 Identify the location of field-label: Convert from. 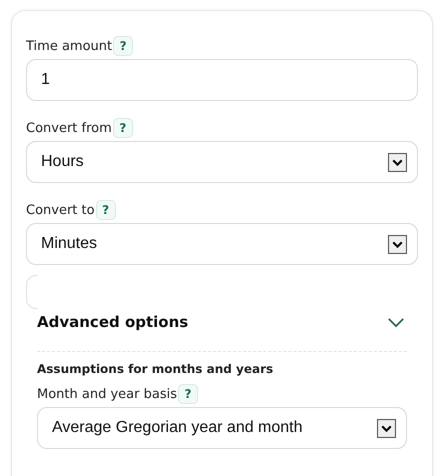
(69, 128).